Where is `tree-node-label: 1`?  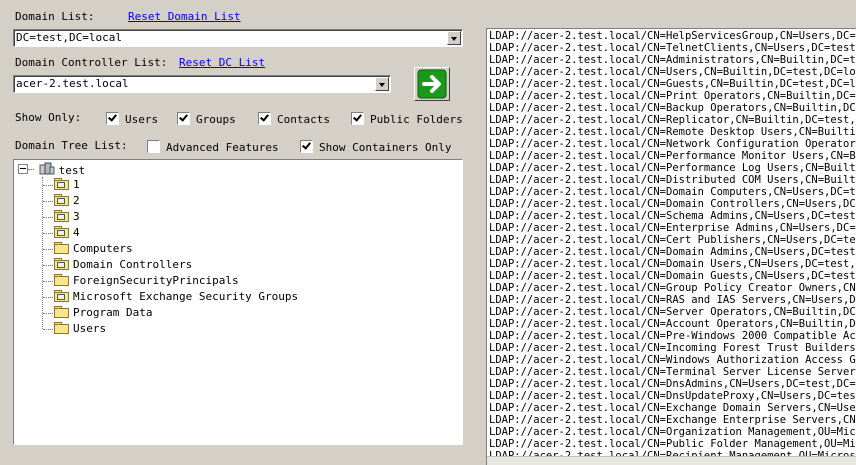 tree-node-label: 1 is located at coordinates (76, 184).